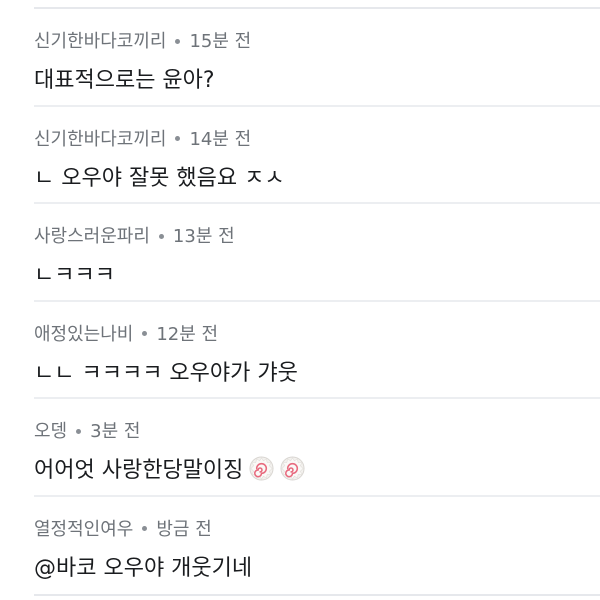  I want to click on comment-meta: 열정적인여우 방금 전, so click(123, 528).